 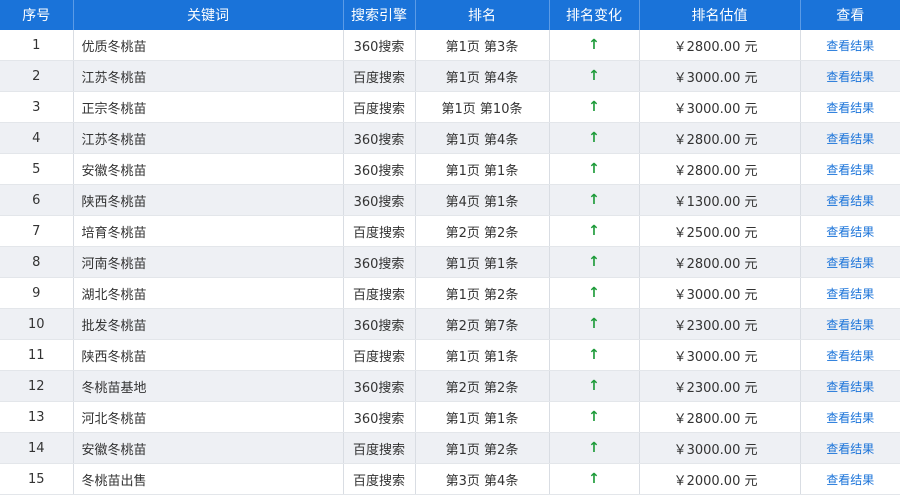 What do you see at coordinates (482, 200) in the screenshot?
I see `row-rank: 第4页 第1条` at bounding box center [482, 200].